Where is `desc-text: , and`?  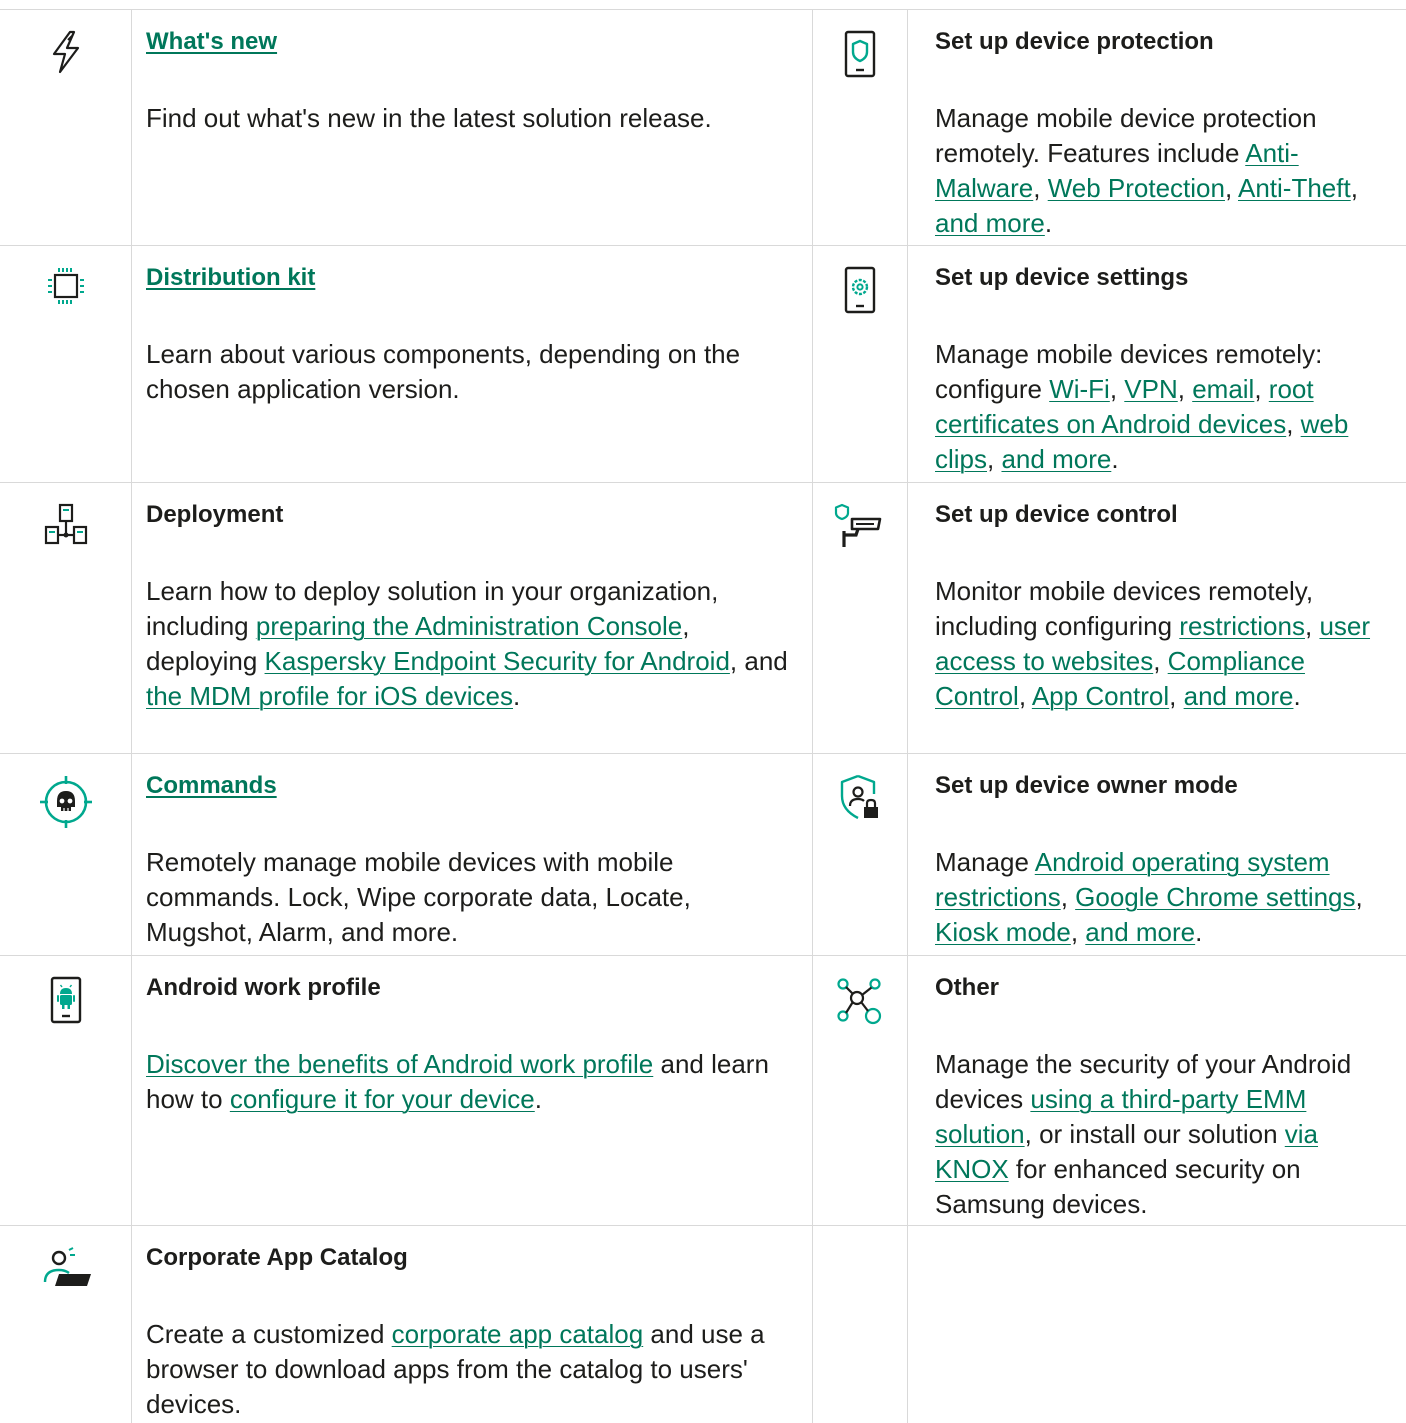
desc-text: , and is located at coordinates (758, 661).